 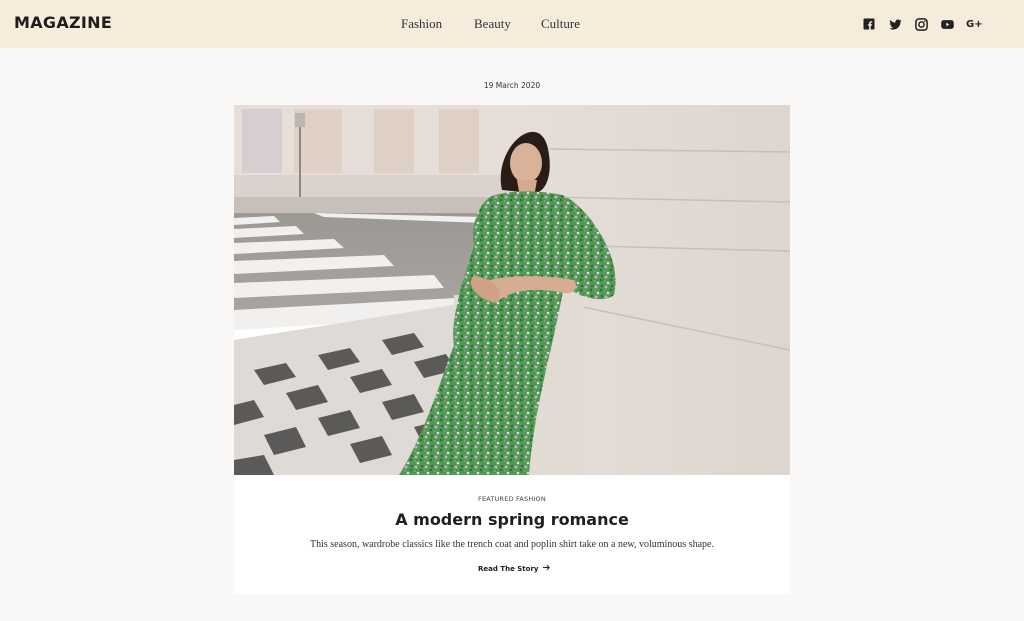 I want to click on site-logo: MAGAZINE, so click(x=63, y=22).